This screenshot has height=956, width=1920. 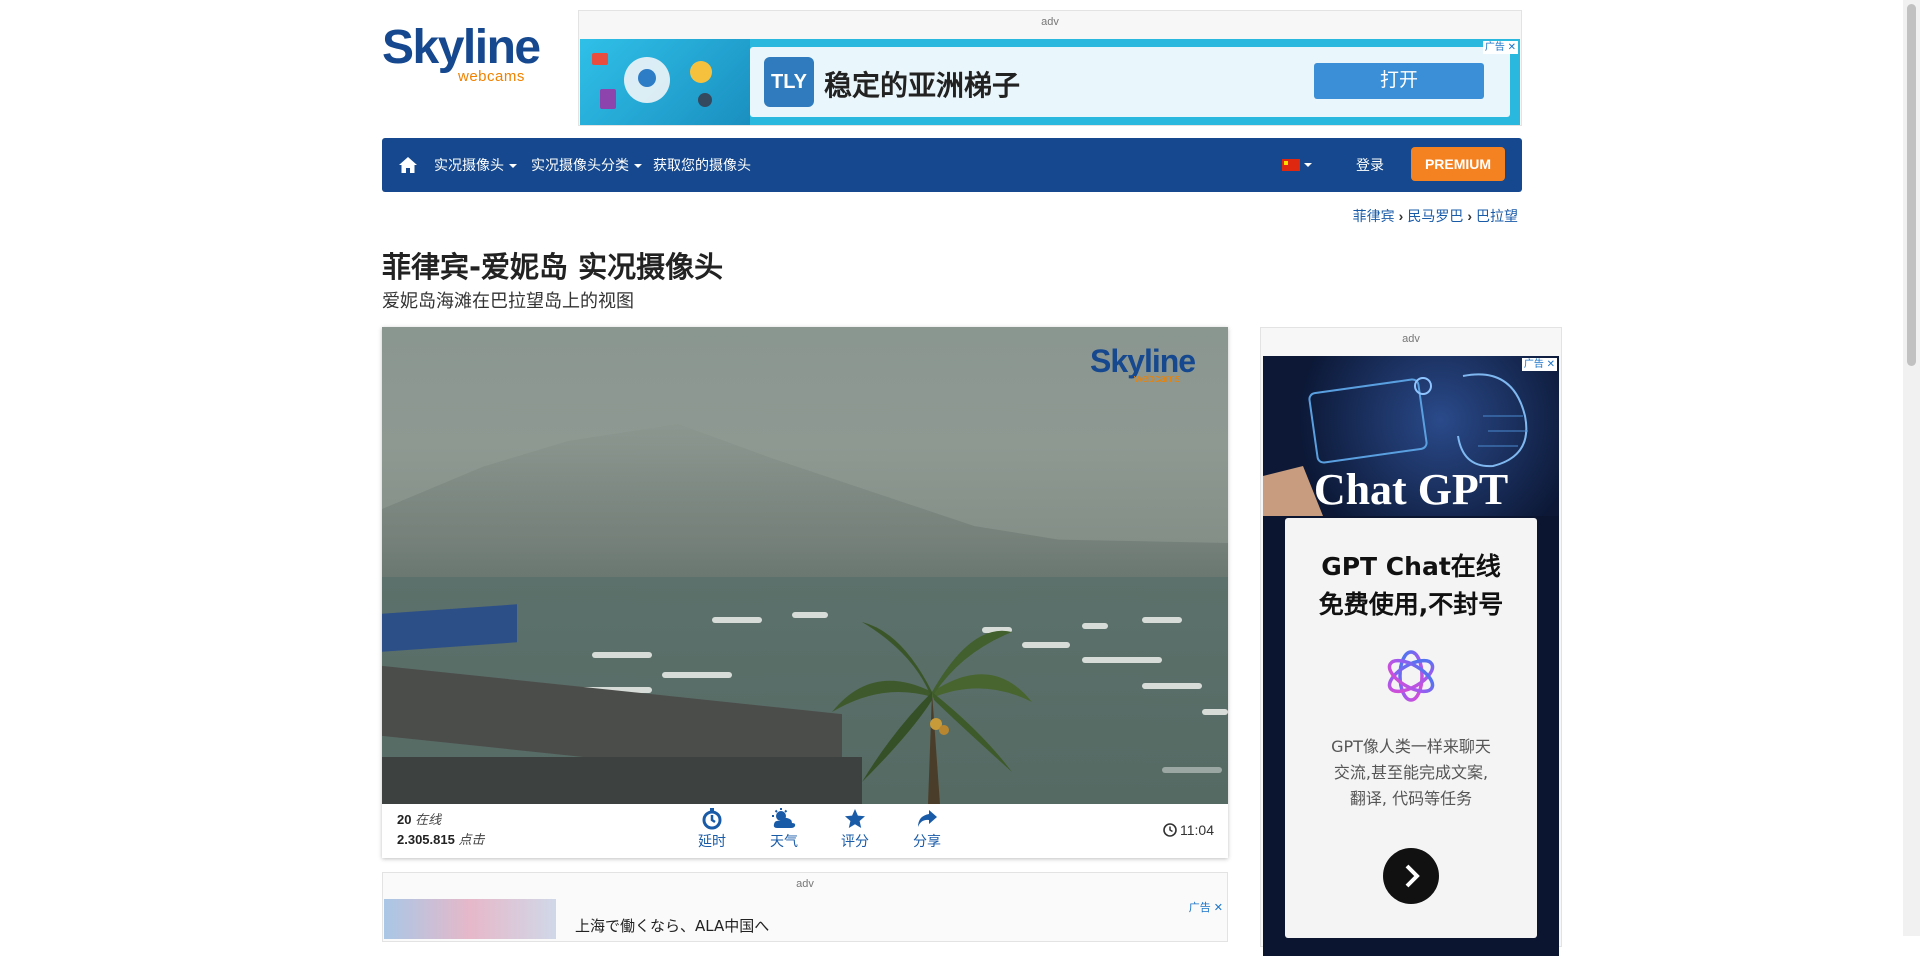 I want to click on page-scrollbar, so click(x=1911, y=468).